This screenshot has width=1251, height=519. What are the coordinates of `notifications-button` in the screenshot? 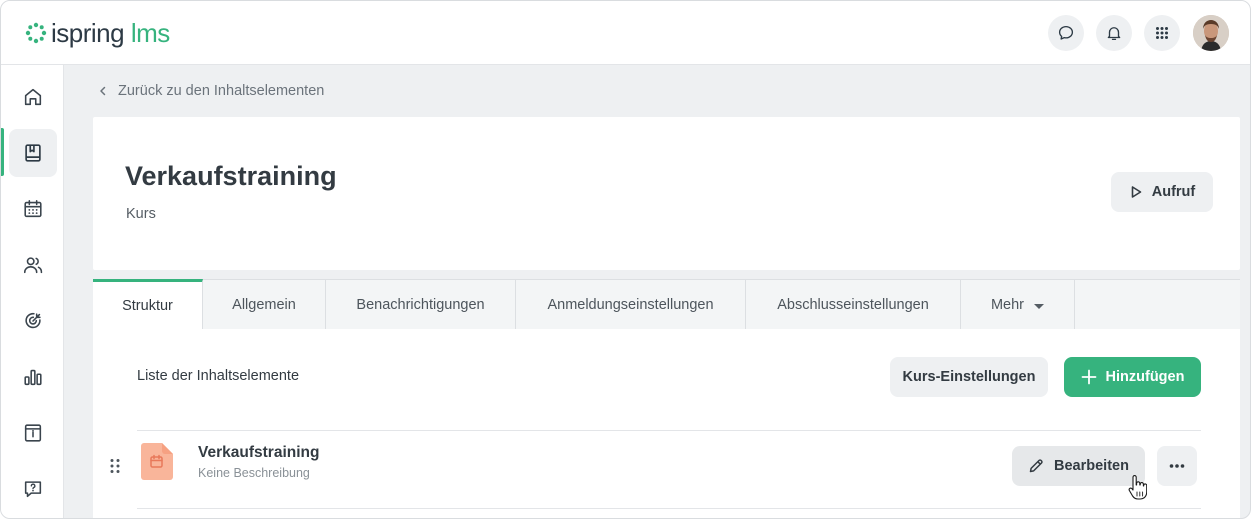 It's located at (1114, 33).